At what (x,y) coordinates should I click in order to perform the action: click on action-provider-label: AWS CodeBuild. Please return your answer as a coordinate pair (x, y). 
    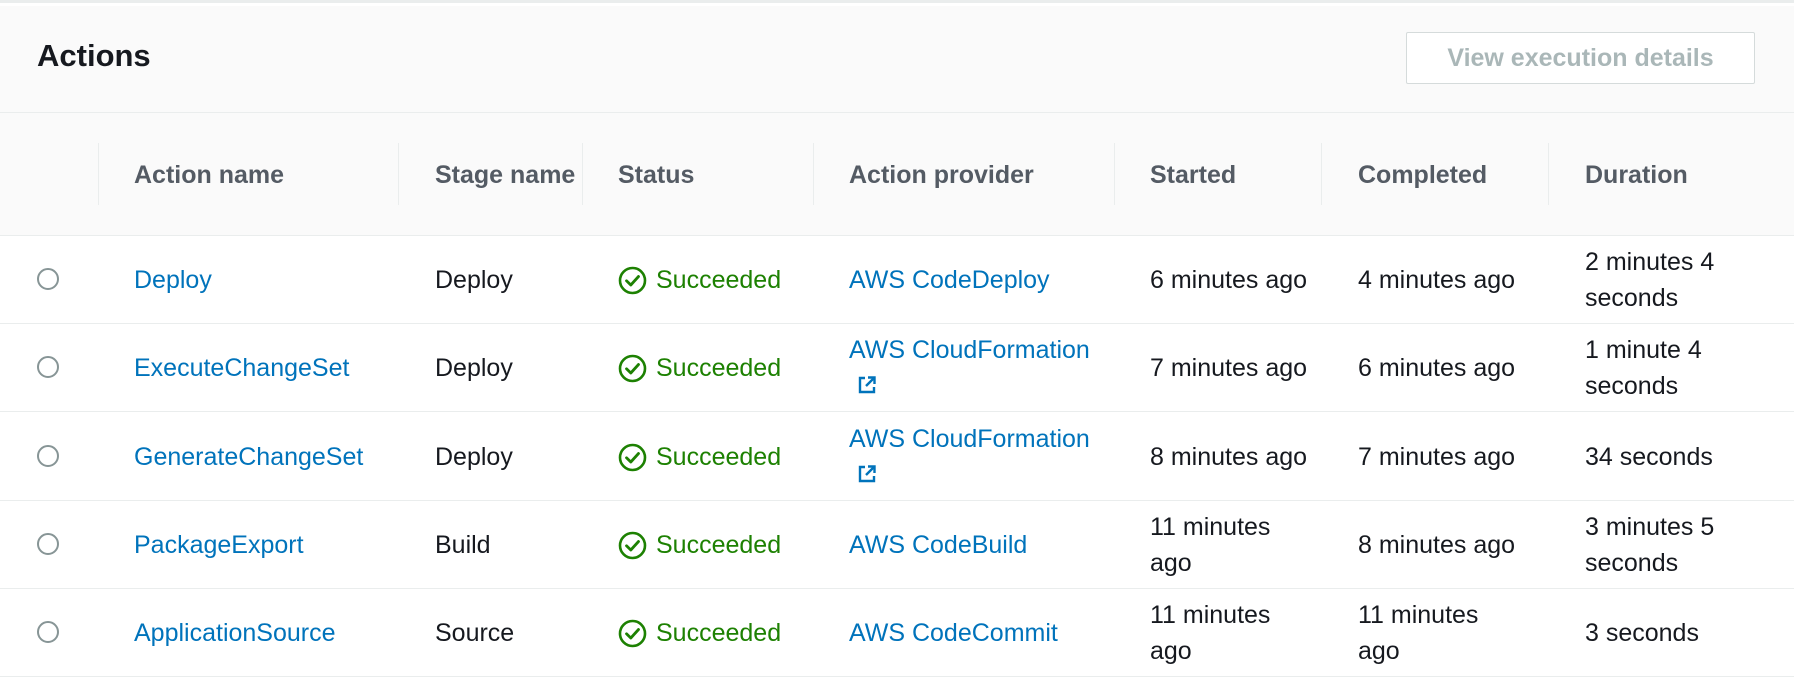
    Looking at the image, I should click on (938, 545).